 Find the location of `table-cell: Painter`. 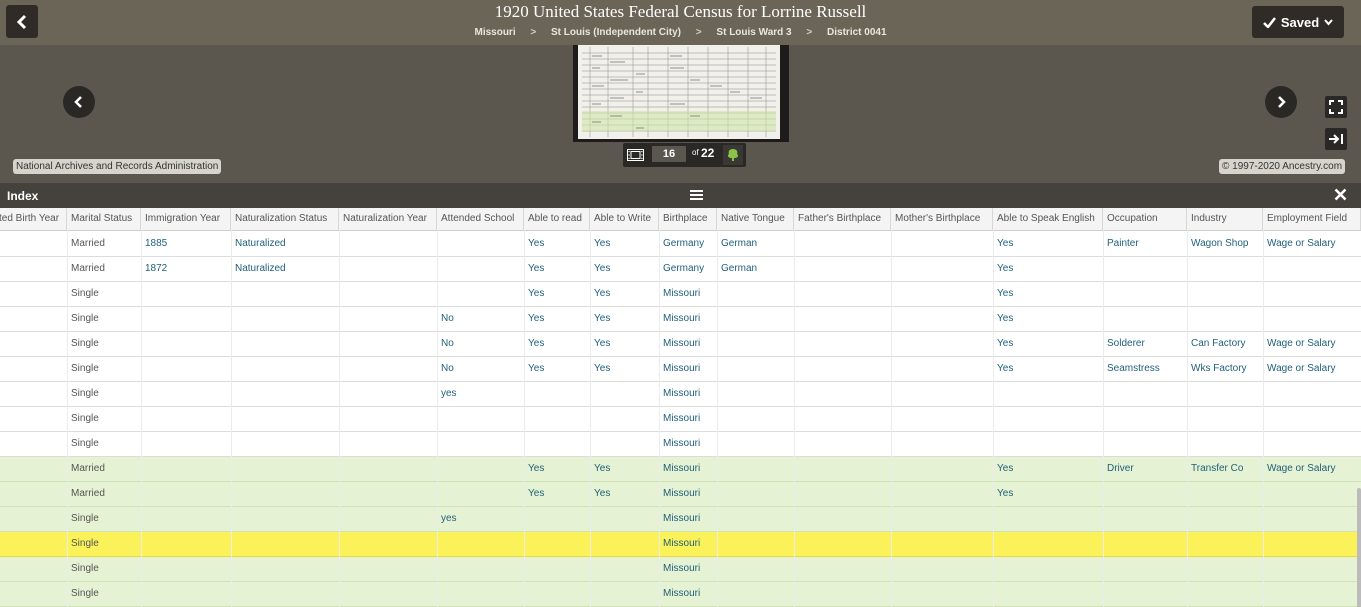

table-cell: Painter is located at coordinates (1145, 244).